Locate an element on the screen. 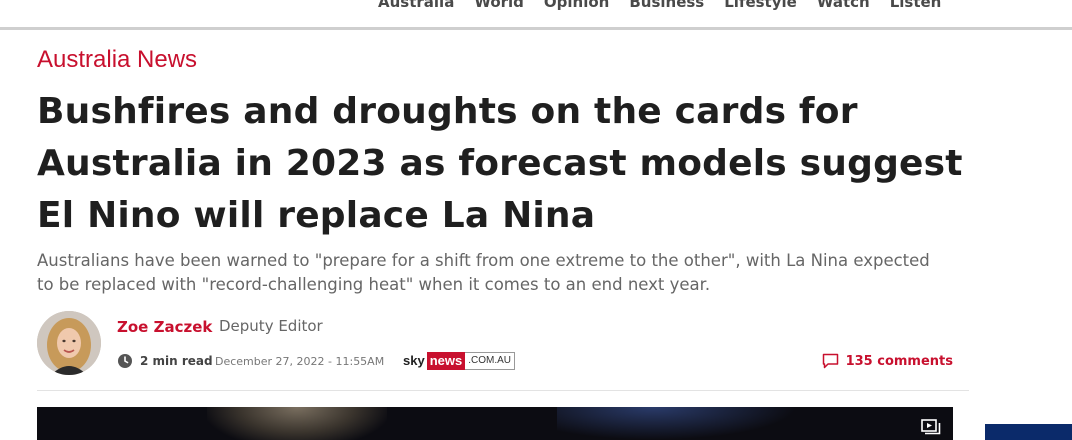  video-player is located at coordinates (495, 423).